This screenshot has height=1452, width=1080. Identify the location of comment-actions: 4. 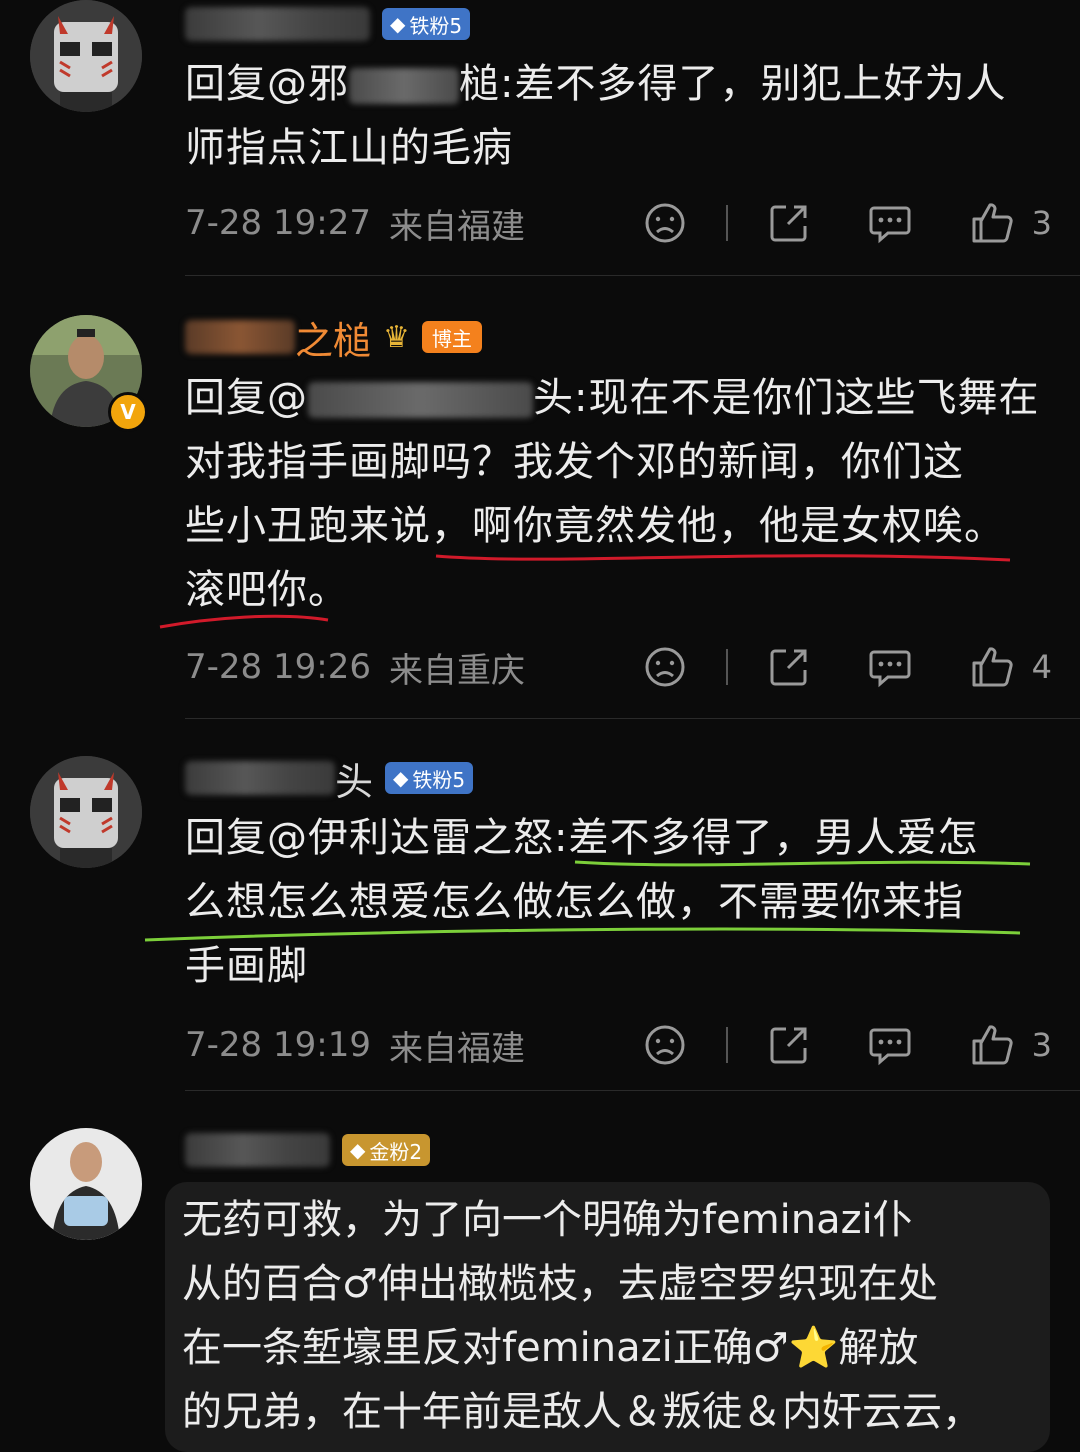
(848, 667).